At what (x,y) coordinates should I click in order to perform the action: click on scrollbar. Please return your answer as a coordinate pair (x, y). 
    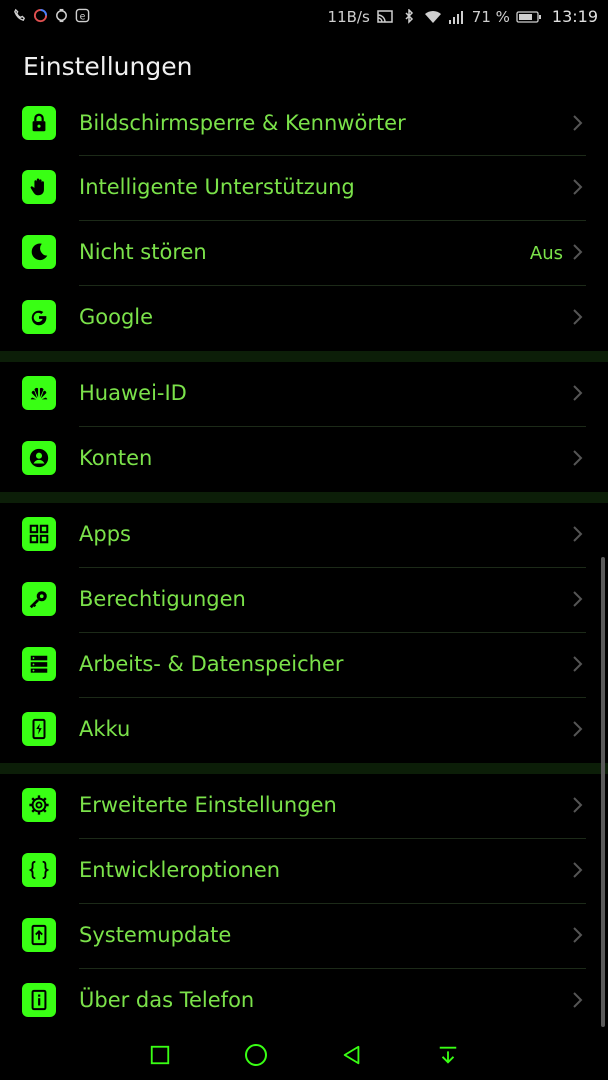
    Looking at the image, I should click on (603, 792).